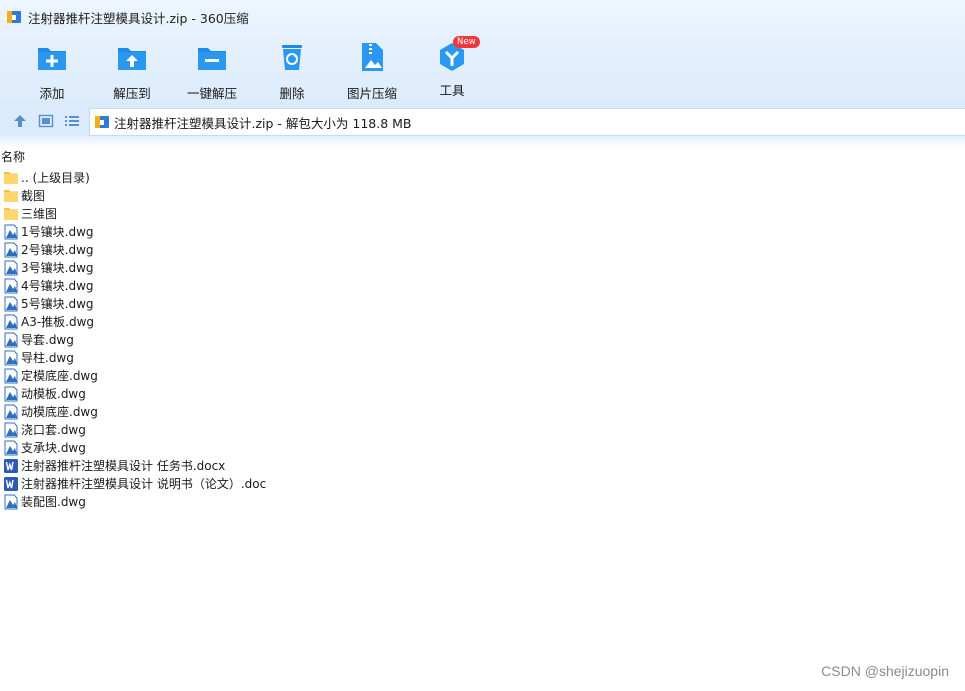 The height and width of the screenshot is (691, 965). Describe the element at coordinates (57, 232) in the screenshot. I see `file-name: 1号镶块.dwg` at that location.